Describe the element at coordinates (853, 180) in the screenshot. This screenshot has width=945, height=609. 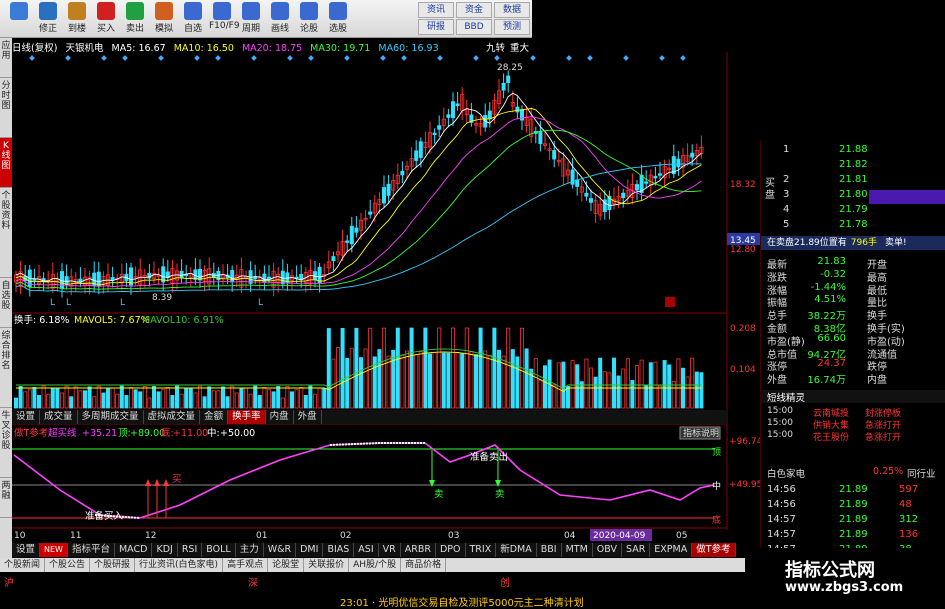
I see `order-book-row: 2 21.81` at that location.